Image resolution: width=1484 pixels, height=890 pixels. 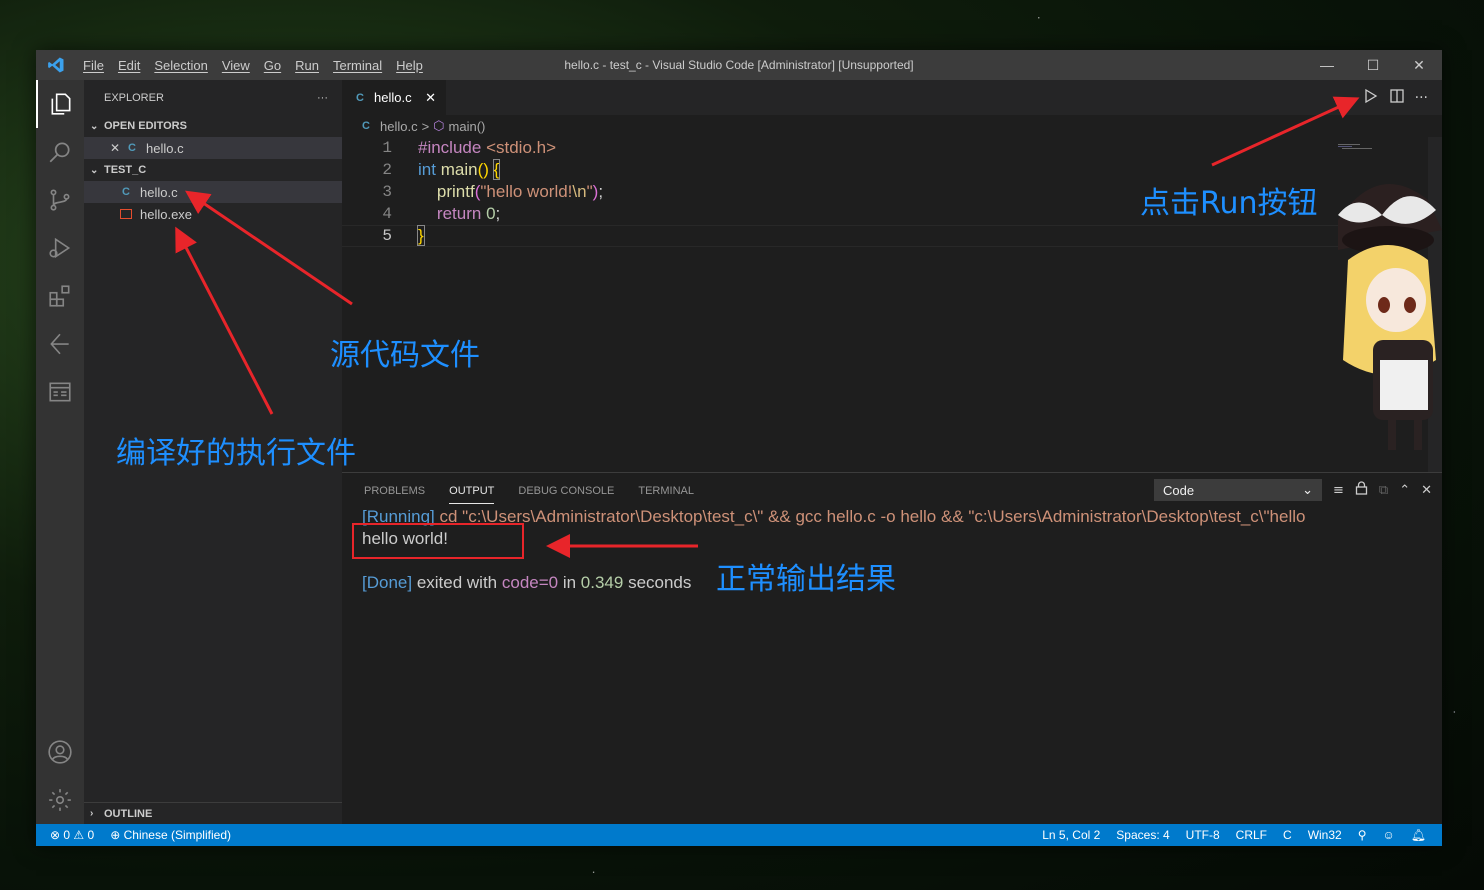 What do you see at coordinates (1229, 203) in the screenshot?
I see `annotation-run-button: 点击Run按钮` at bounding box center [1229, 203].